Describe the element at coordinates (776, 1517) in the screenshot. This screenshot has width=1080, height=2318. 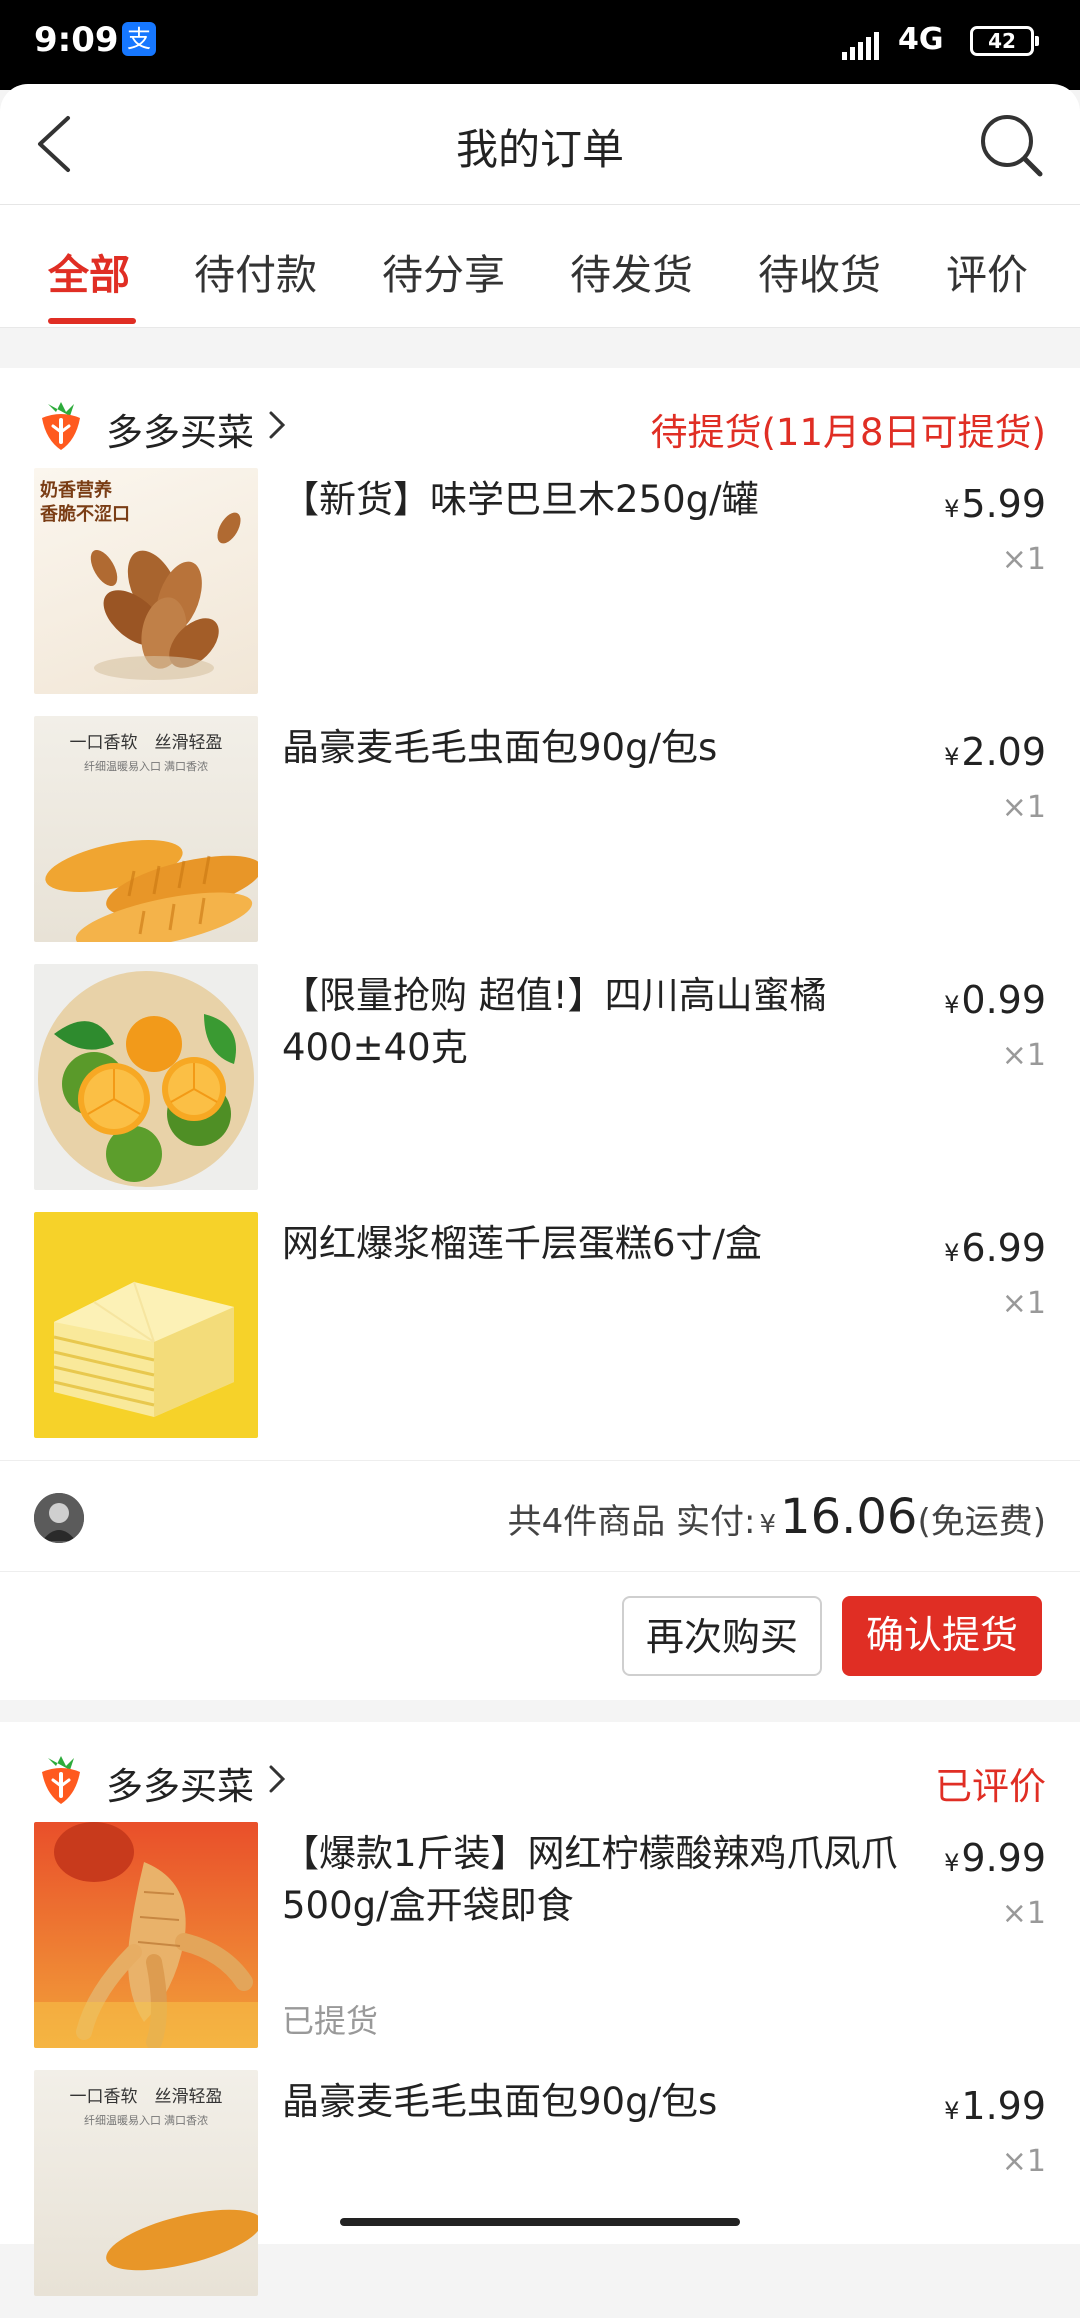
I see `order-total: 共4件商品 实付: ¥16.06(免运费)` at that location.